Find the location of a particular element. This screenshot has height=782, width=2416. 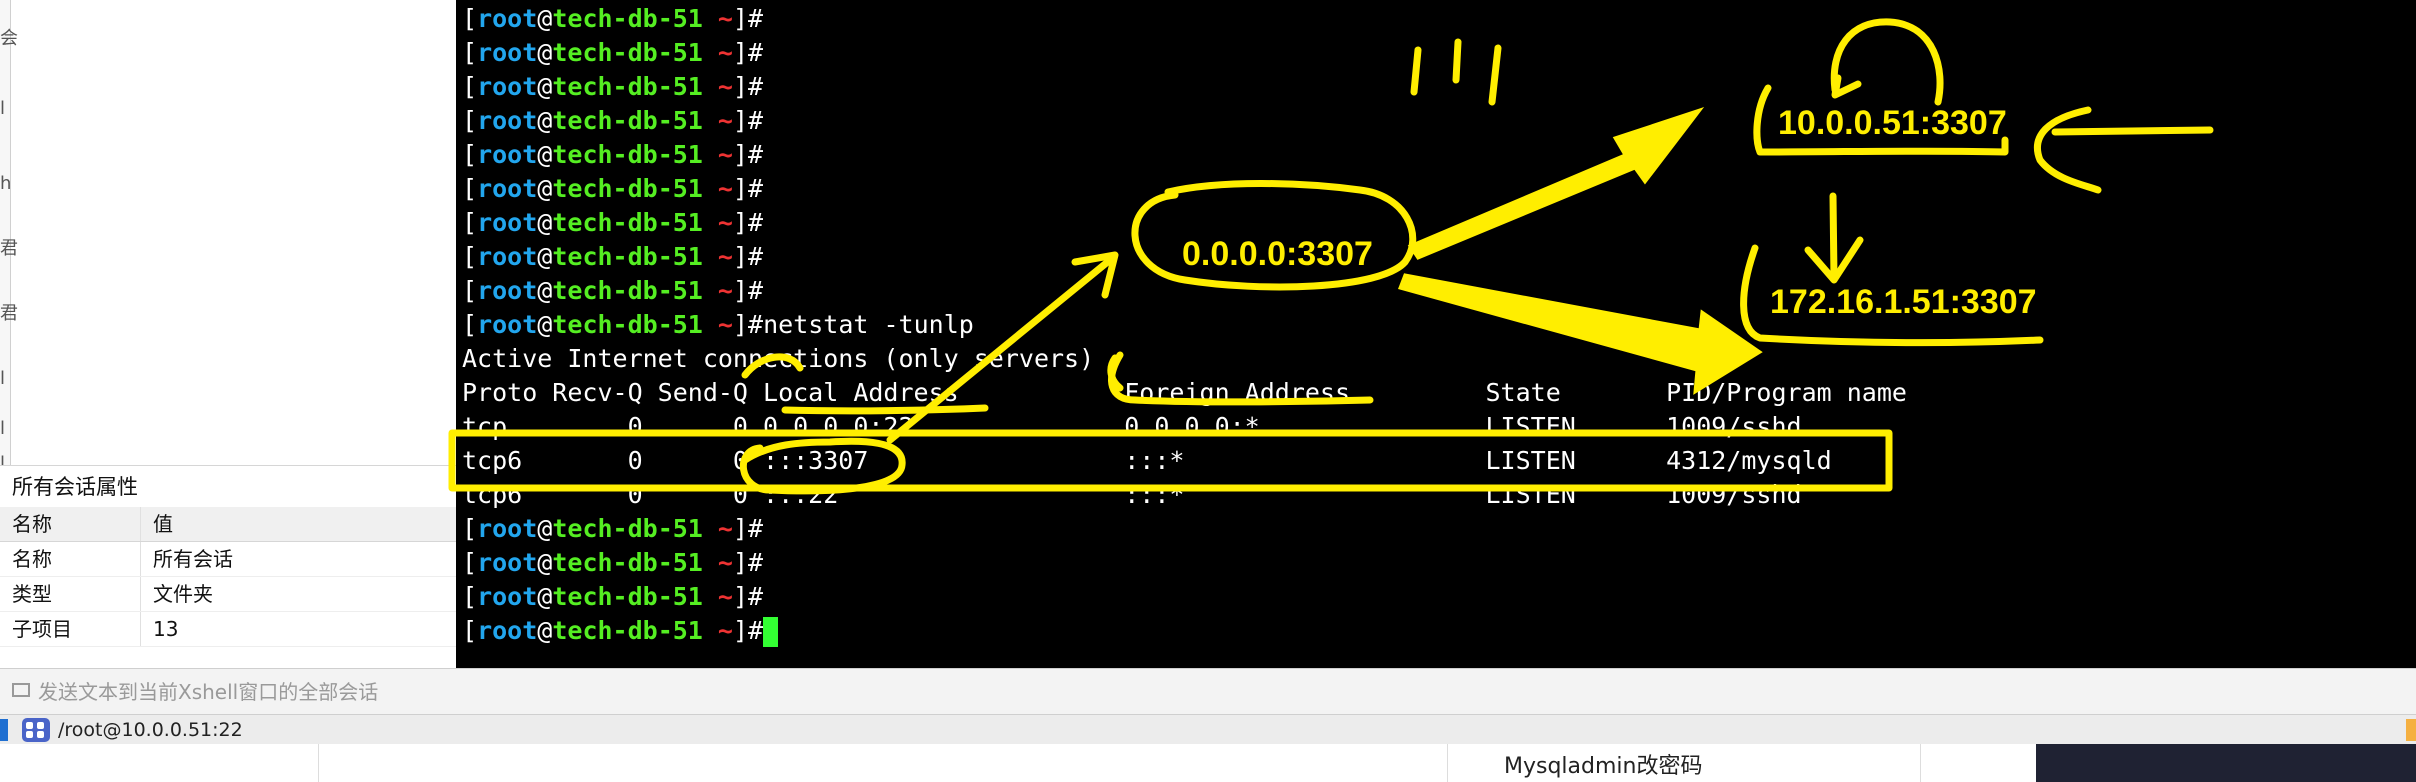

property-value: 文件夹 is located at coordinates (298, 594).